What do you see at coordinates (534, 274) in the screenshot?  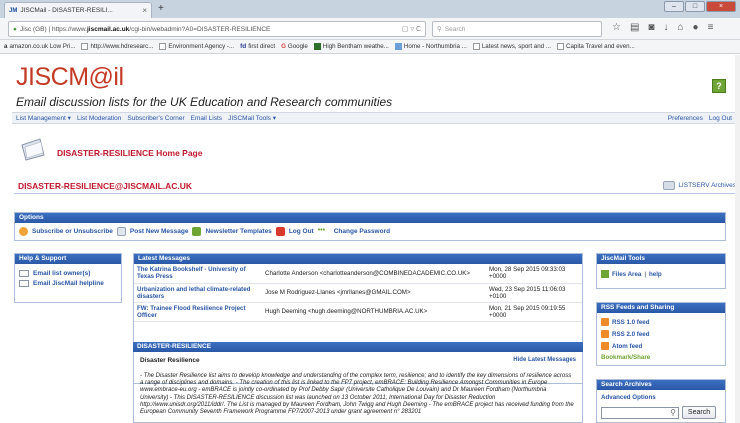 I see `message-date: Mon, 28 Sep 2015 09:33:03 +0000` at bounding box center [534, 274].